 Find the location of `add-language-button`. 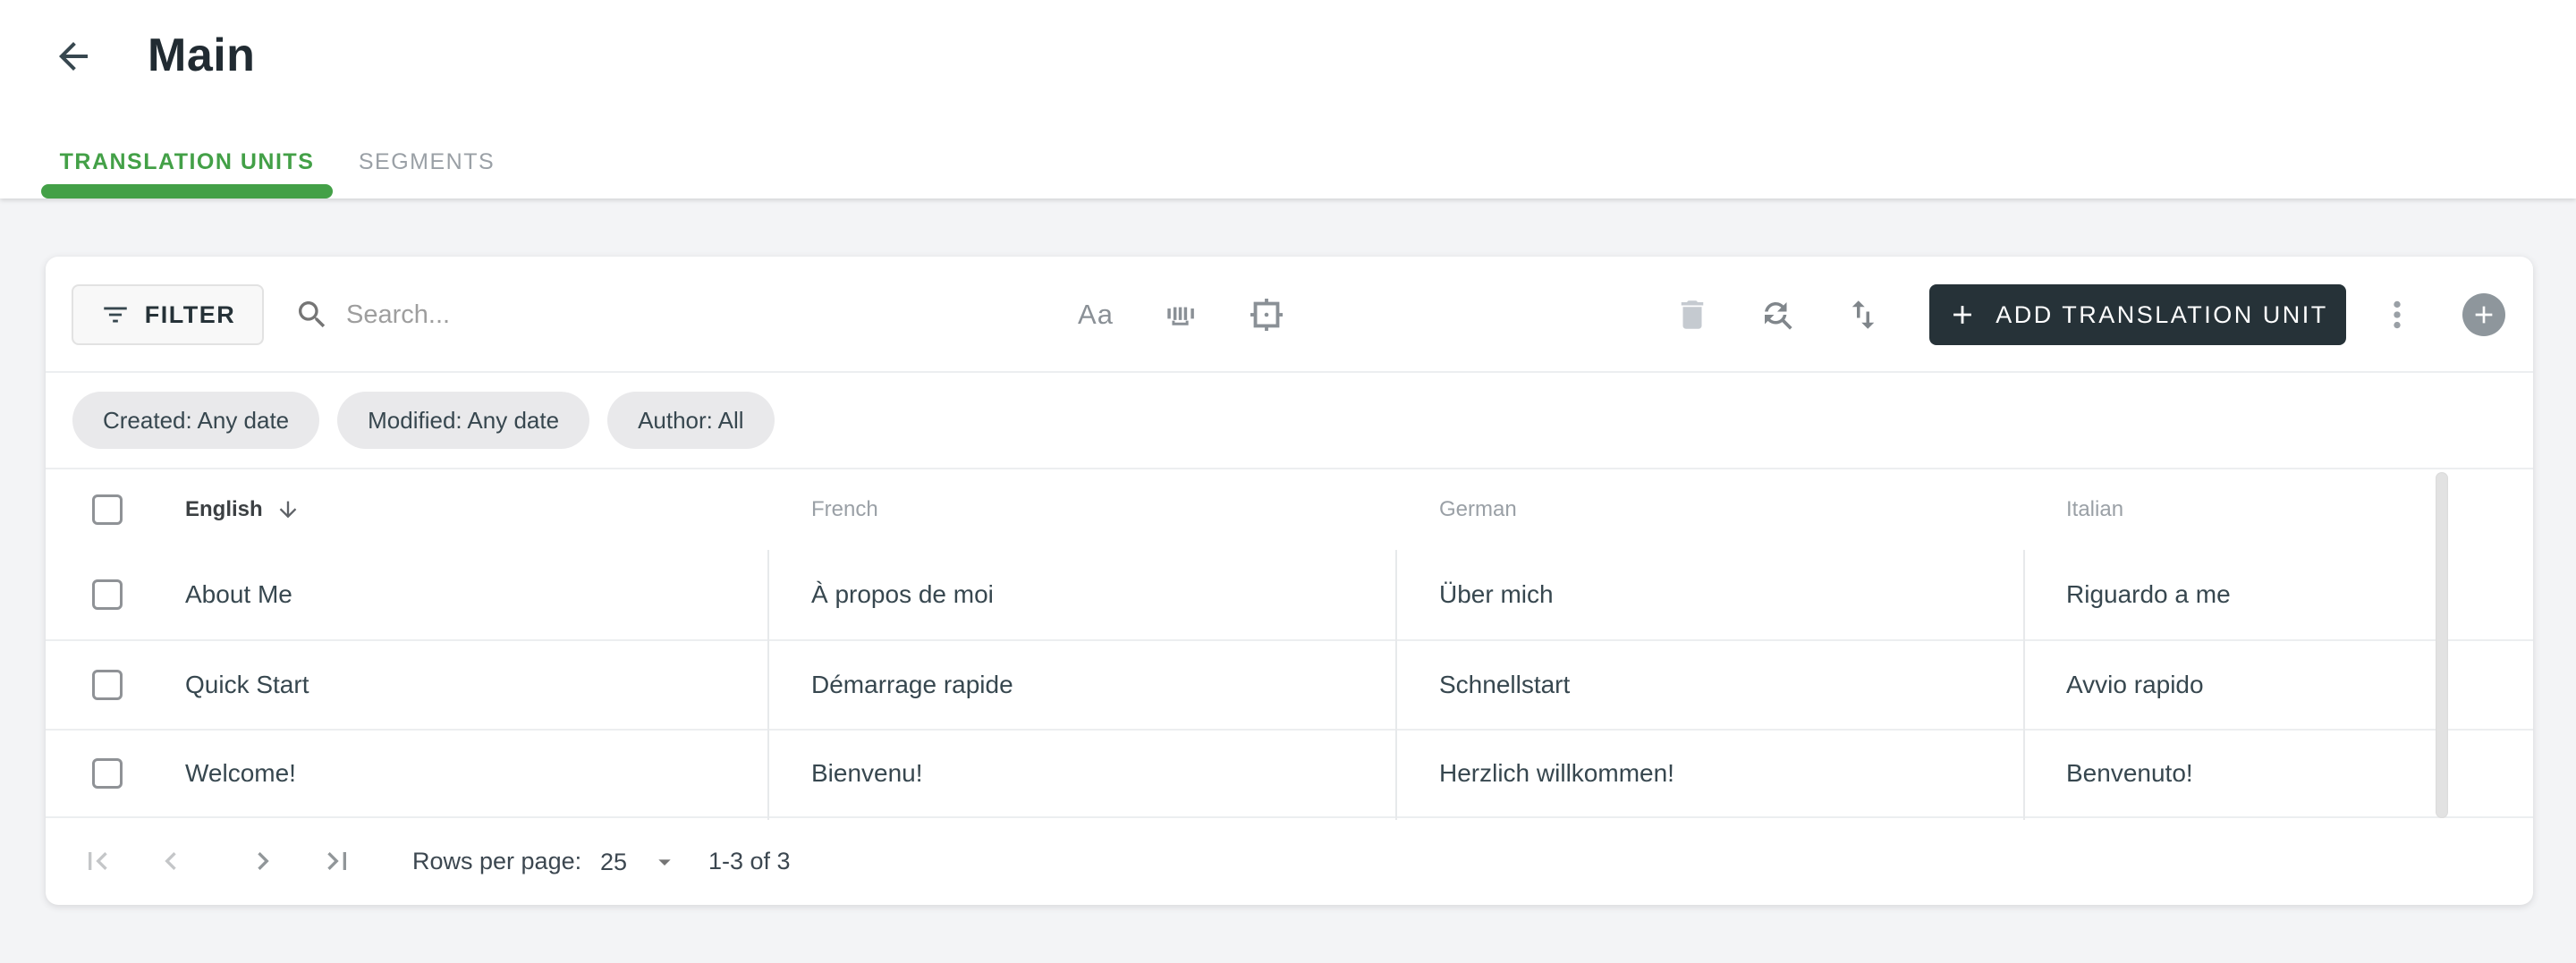

add-language-button is located at coordinates (2483, 314).